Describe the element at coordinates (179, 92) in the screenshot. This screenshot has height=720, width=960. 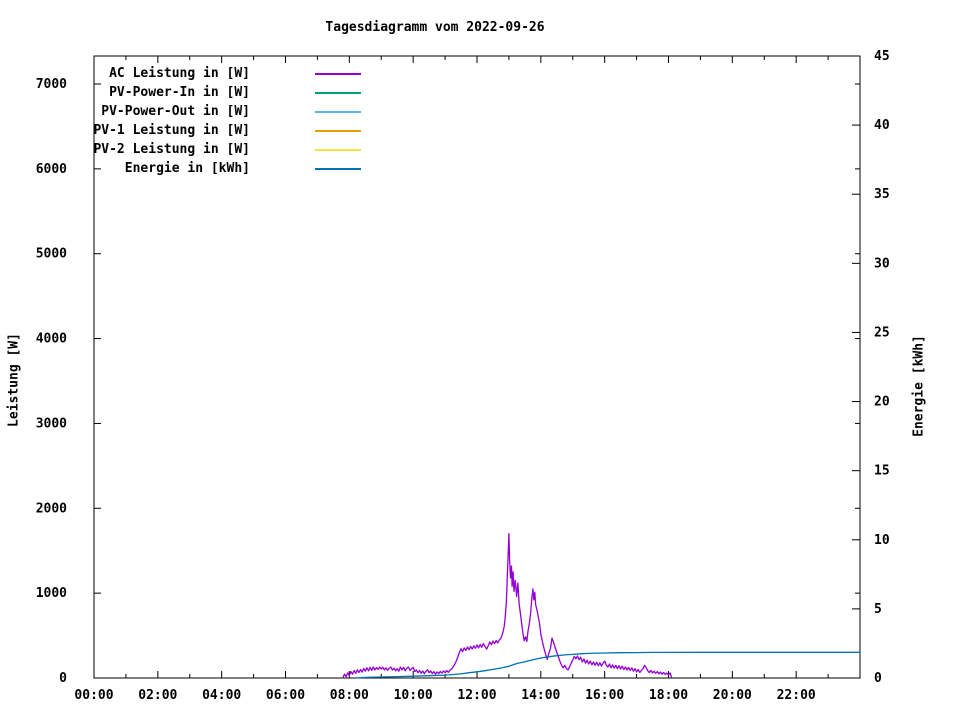
I see `legend-label: PV-Power-In in [W]` at that location.